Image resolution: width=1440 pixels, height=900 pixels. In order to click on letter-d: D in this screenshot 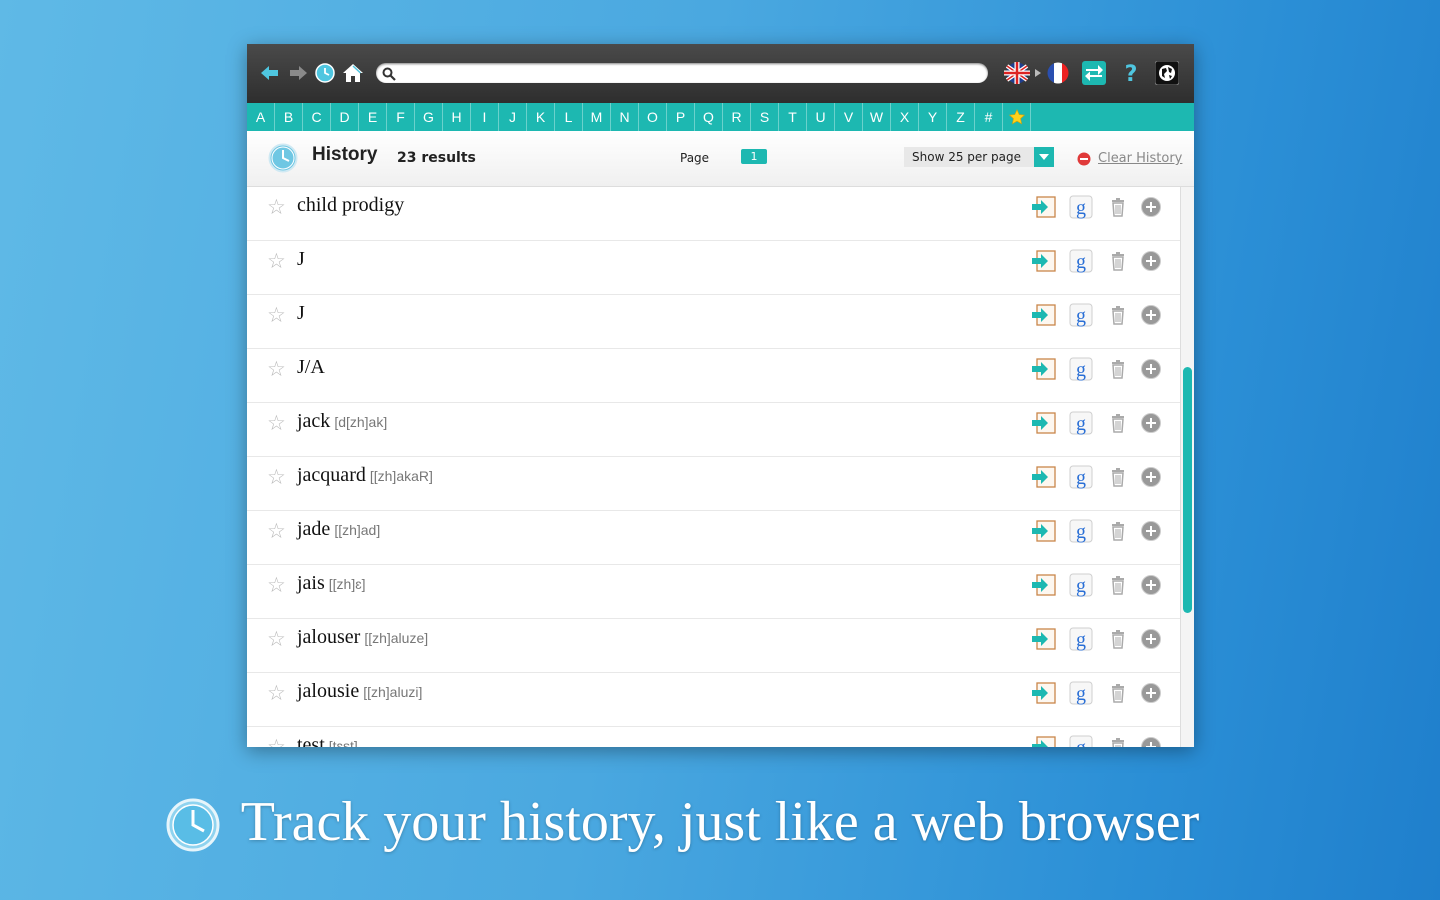, I will do `click(345, 117)`.